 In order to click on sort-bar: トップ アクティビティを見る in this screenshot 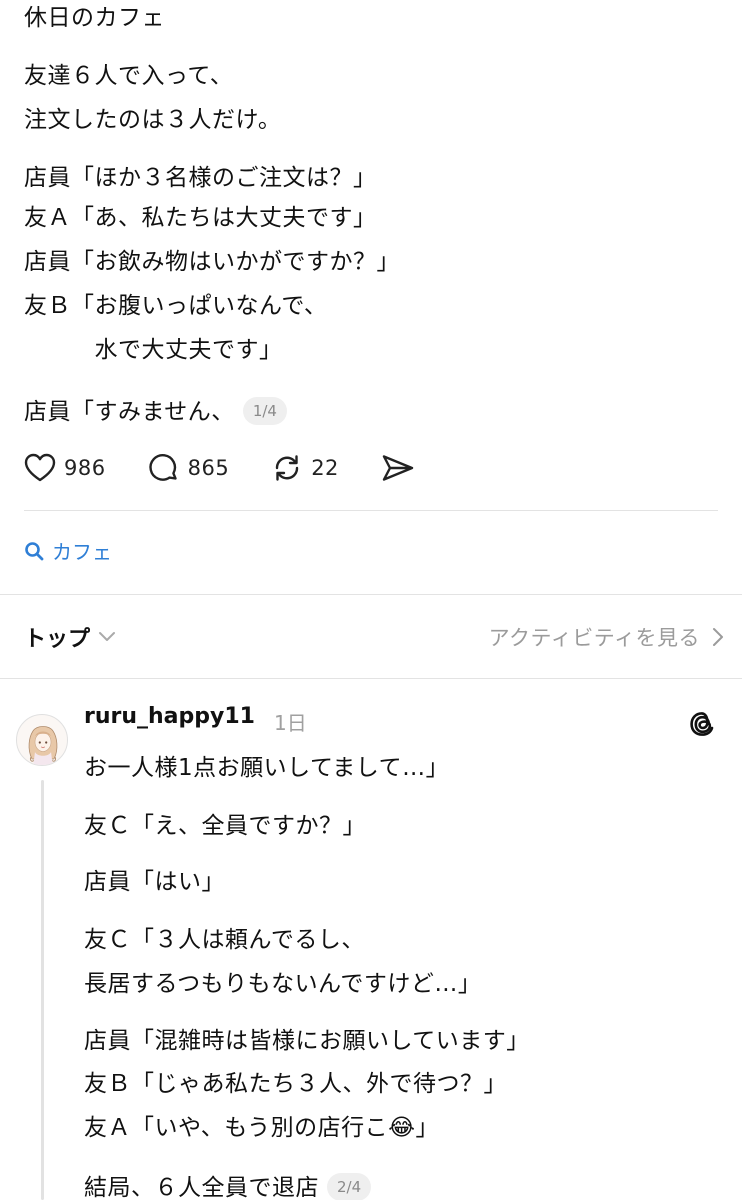, I will do `click(374, 637)`.